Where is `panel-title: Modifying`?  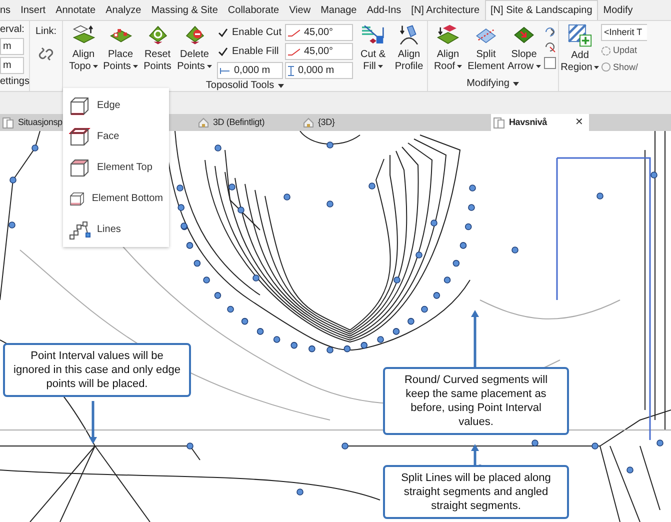 panel-title: Modifying is located at coordinates (493, 84).